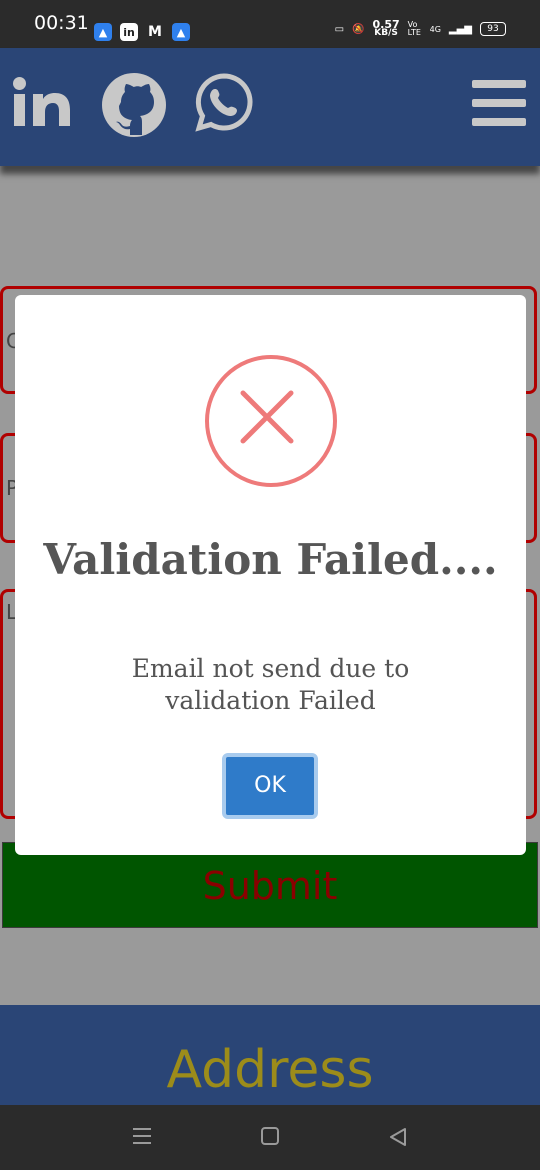 The image size is (540, 1170). What do you see at coordinates (270, 1070) in the screenshot?
I see `address-title: Address` at bounding box center [270, 1070].